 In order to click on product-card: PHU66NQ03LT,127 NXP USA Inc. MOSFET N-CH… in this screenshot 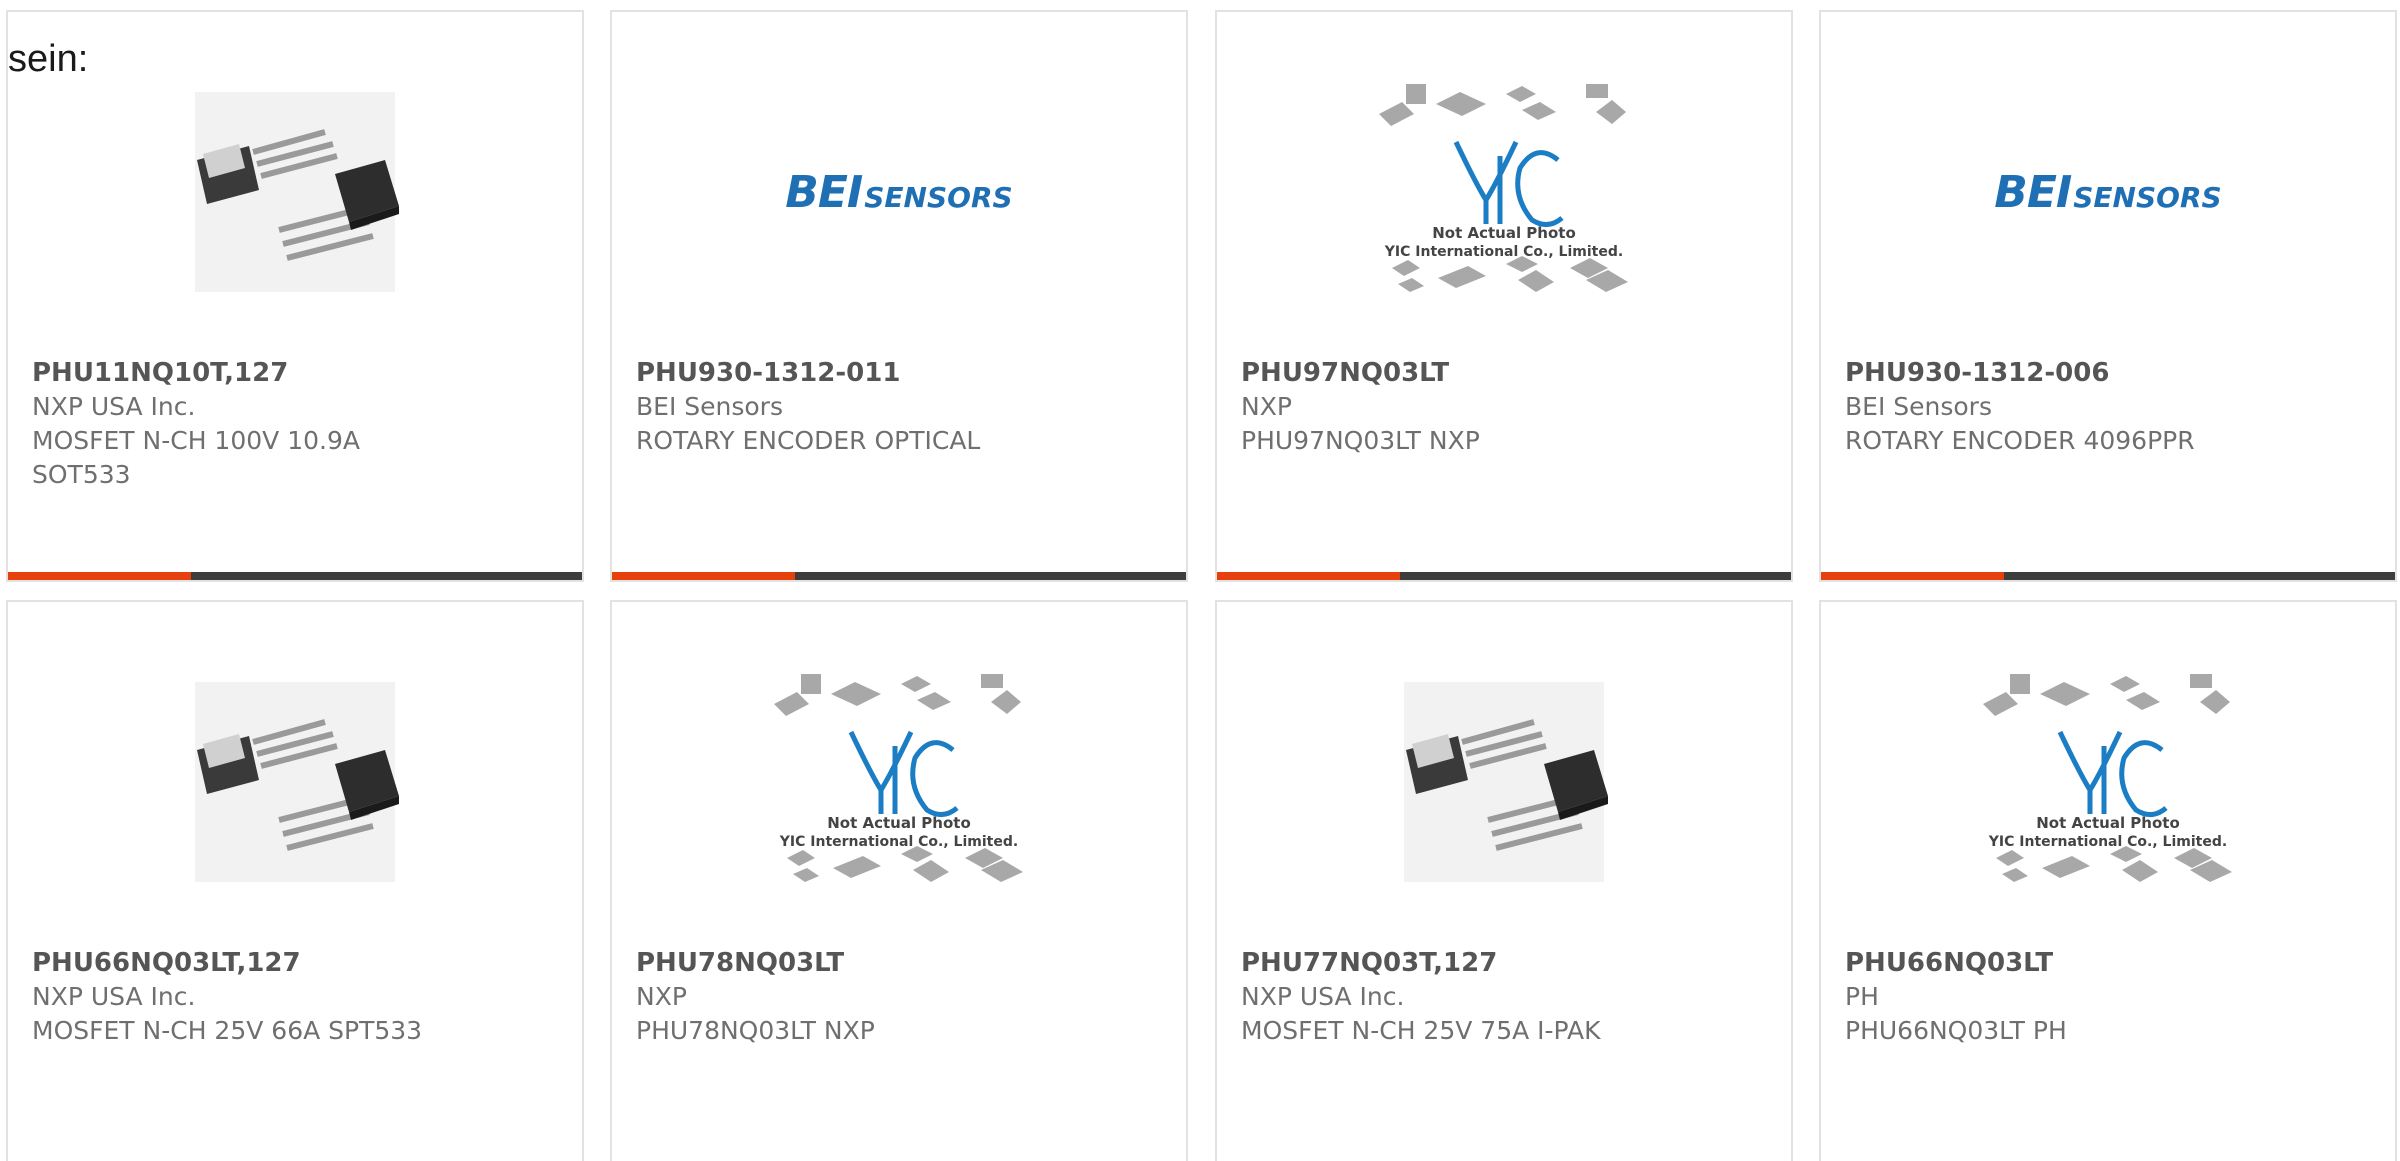, I will do `click(295, 880)`.